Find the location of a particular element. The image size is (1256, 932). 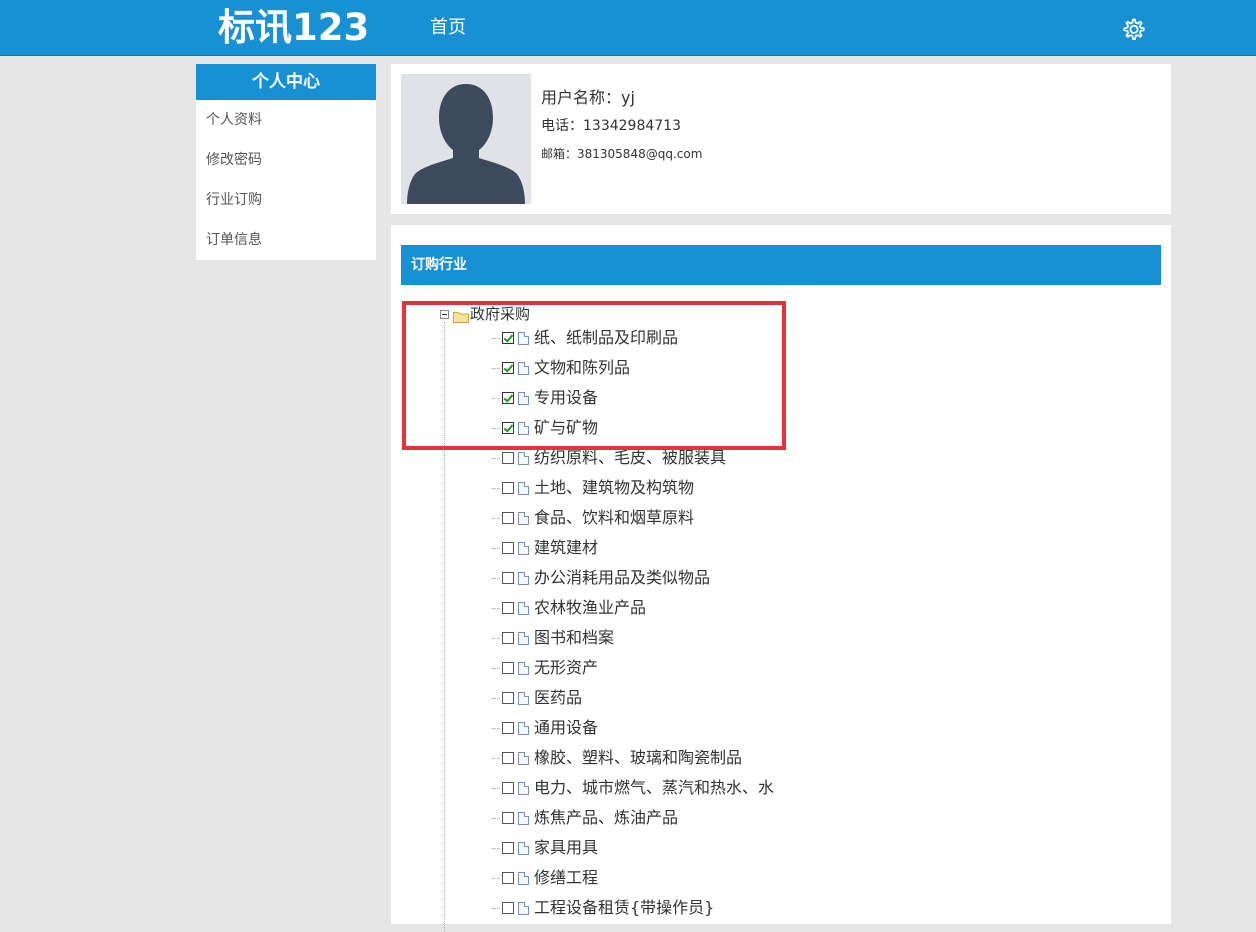

tree-leaf-label: 专用设备 is located at coordinates (566, 397).